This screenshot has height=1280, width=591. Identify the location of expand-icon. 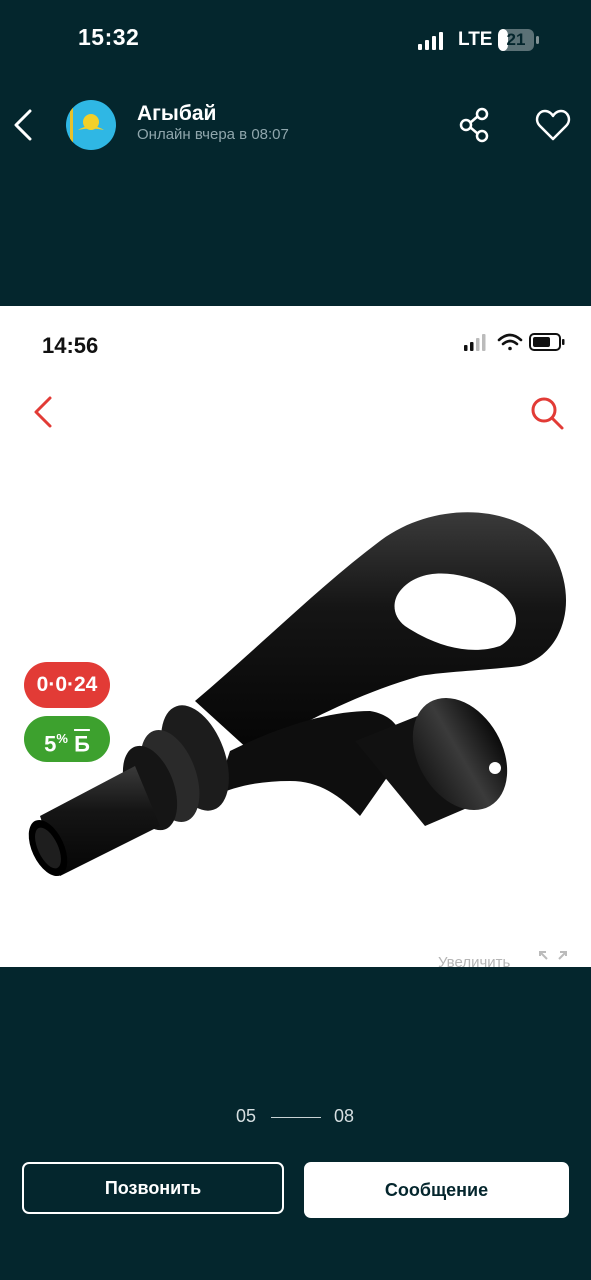
(553, 958).